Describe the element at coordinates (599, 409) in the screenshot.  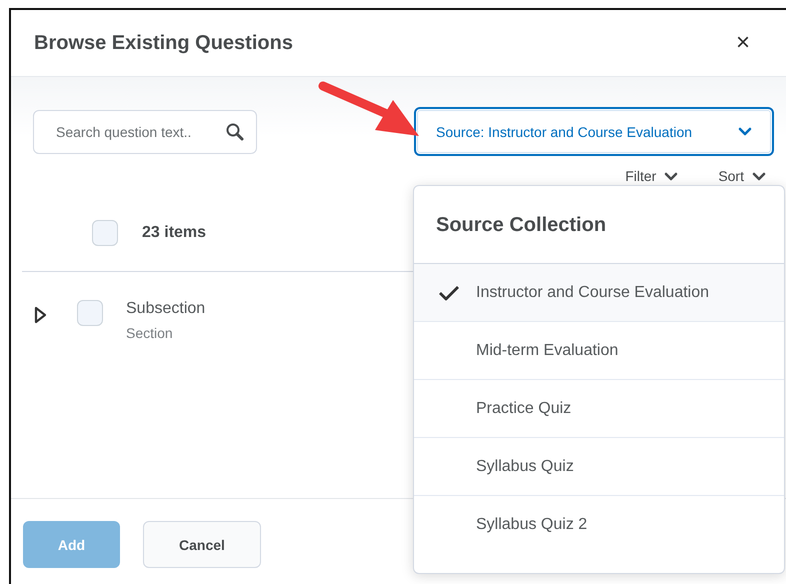
I see `menu-item: Practice Quiz` at that location.